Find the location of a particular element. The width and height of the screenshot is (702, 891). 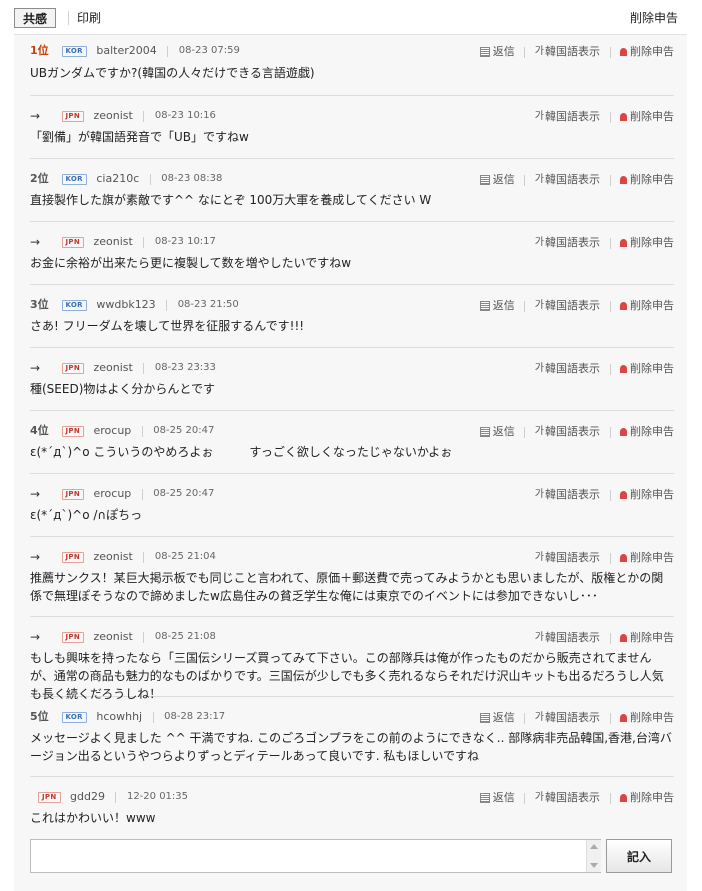

comment-text: 種(SEED)物はよく分からんとです is located at coordinates (123, 389).